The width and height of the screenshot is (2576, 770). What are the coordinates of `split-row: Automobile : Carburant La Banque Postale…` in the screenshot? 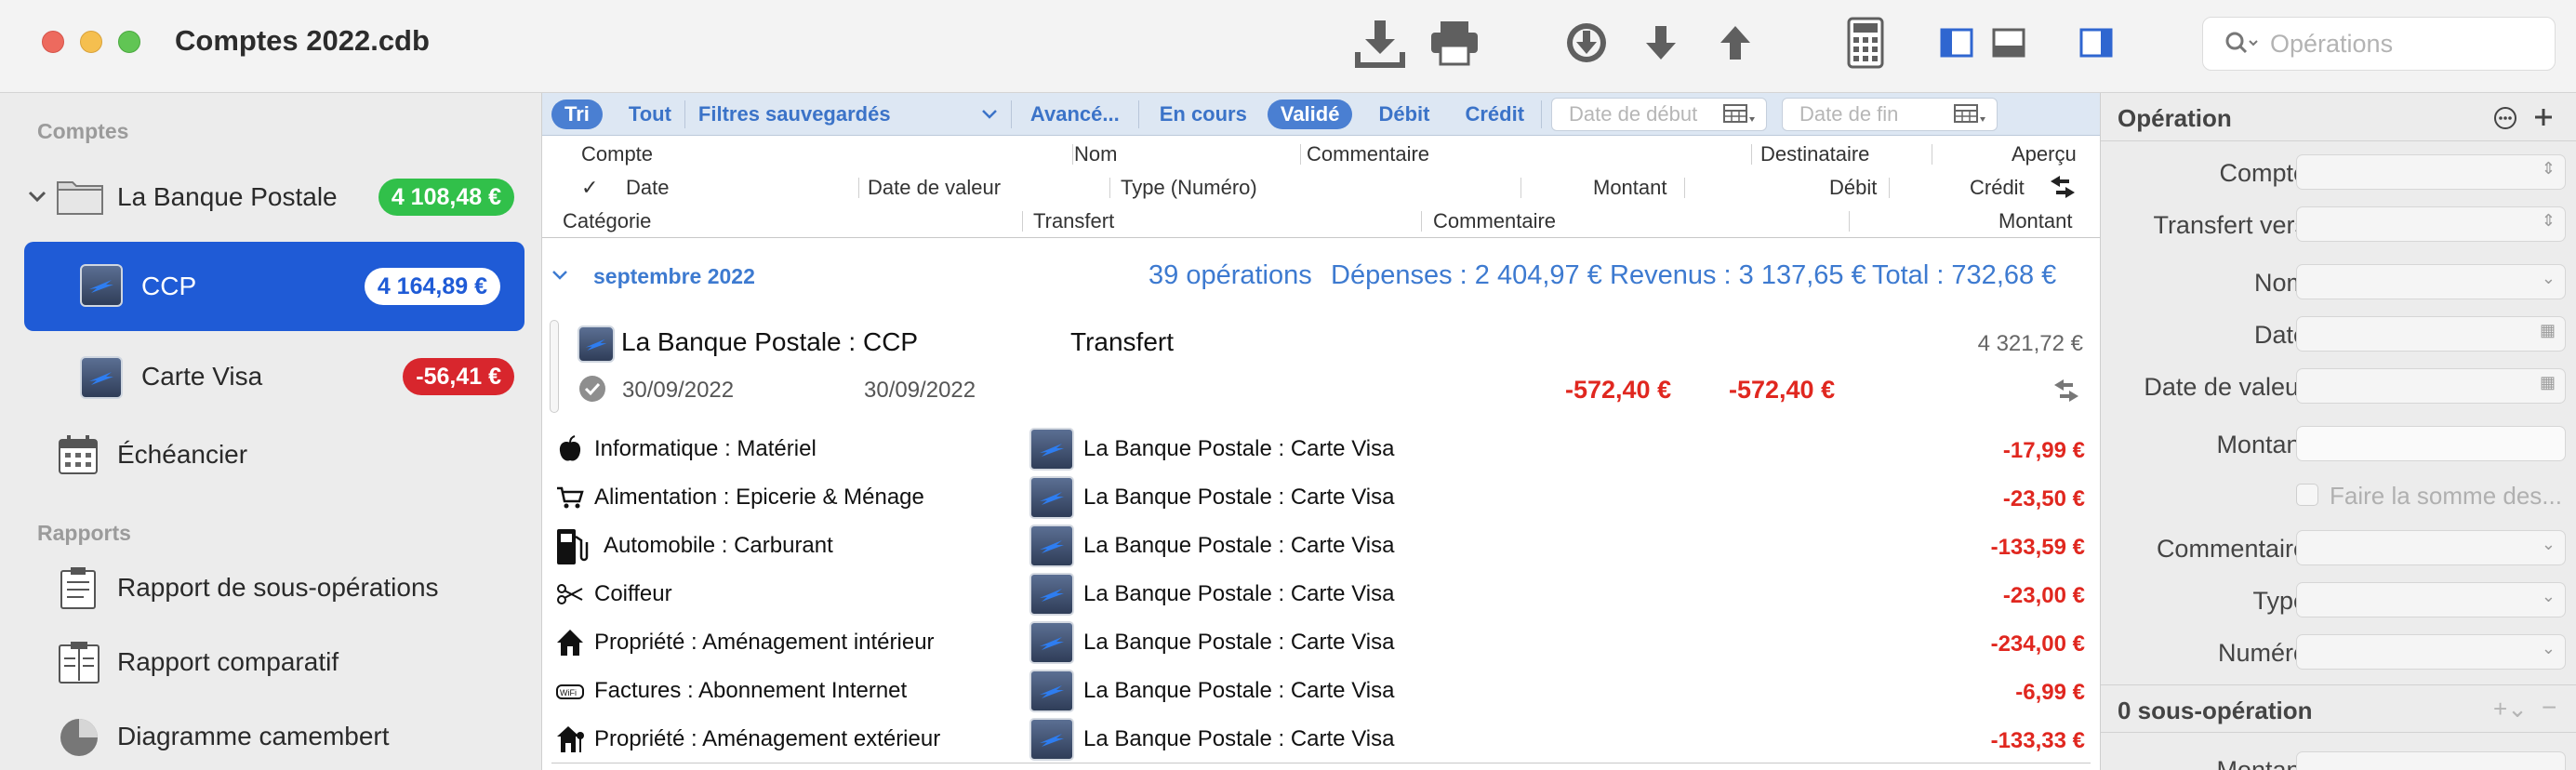 It's located at (1321, 546).